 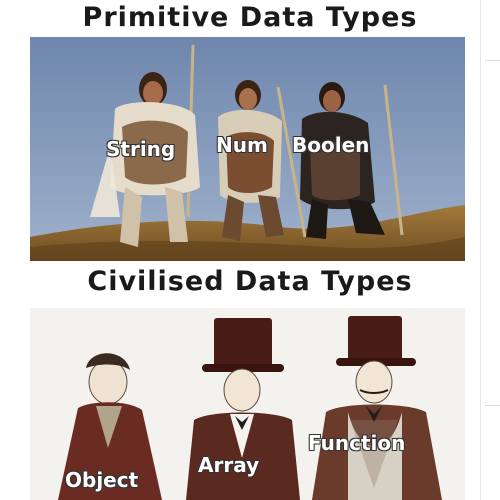 I want to click on right-scroll-area, so click(x=490, y=250).